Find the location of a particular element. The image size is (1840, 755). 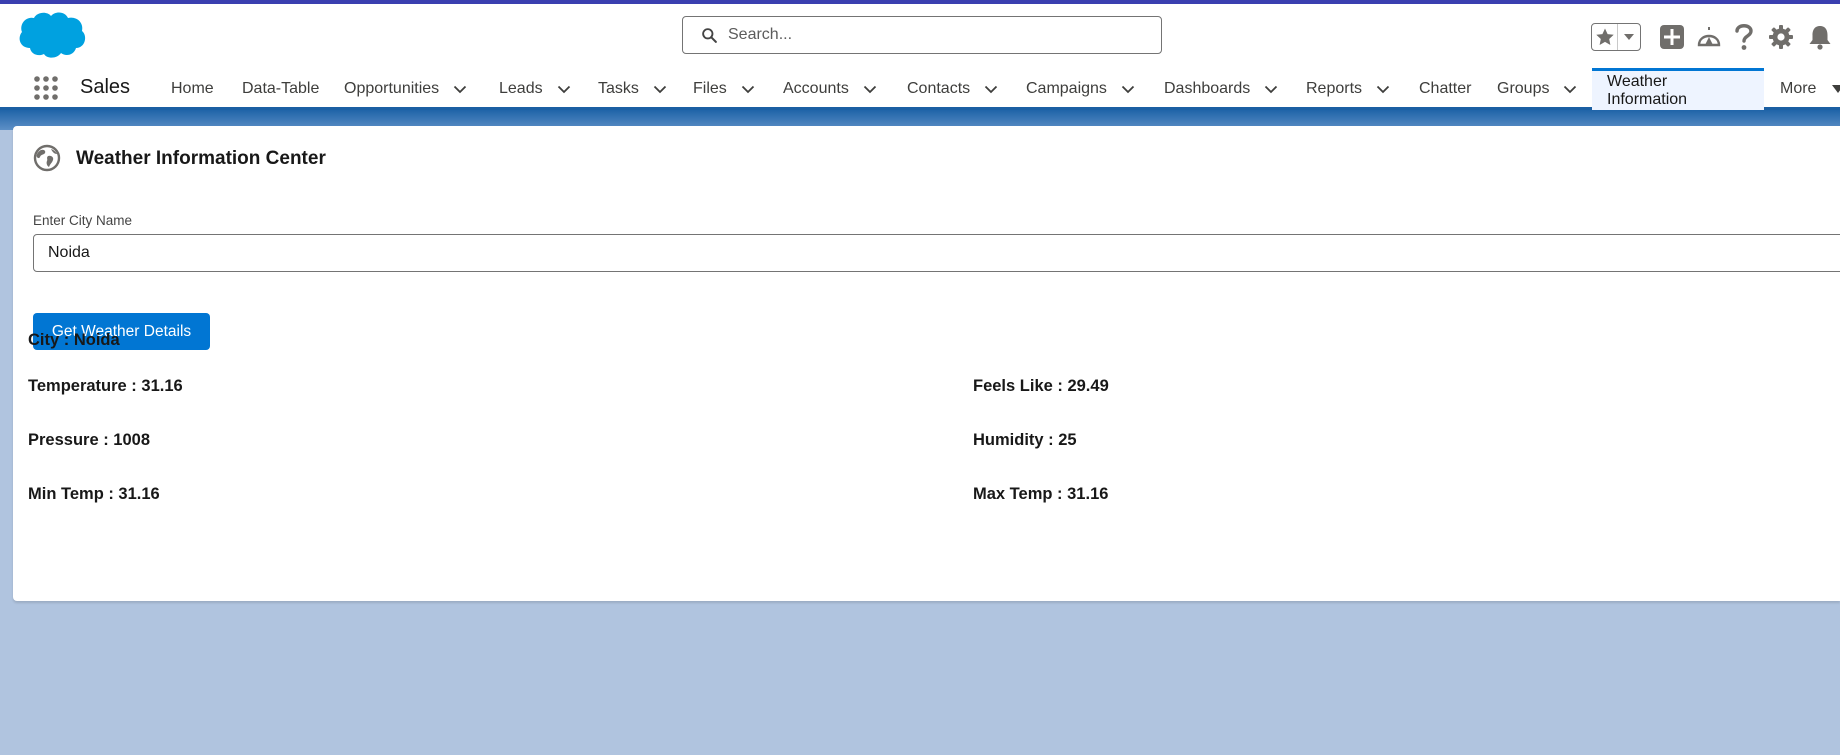

nav-item-weather-information: Weather Information is located at coordinates (1678, 89).